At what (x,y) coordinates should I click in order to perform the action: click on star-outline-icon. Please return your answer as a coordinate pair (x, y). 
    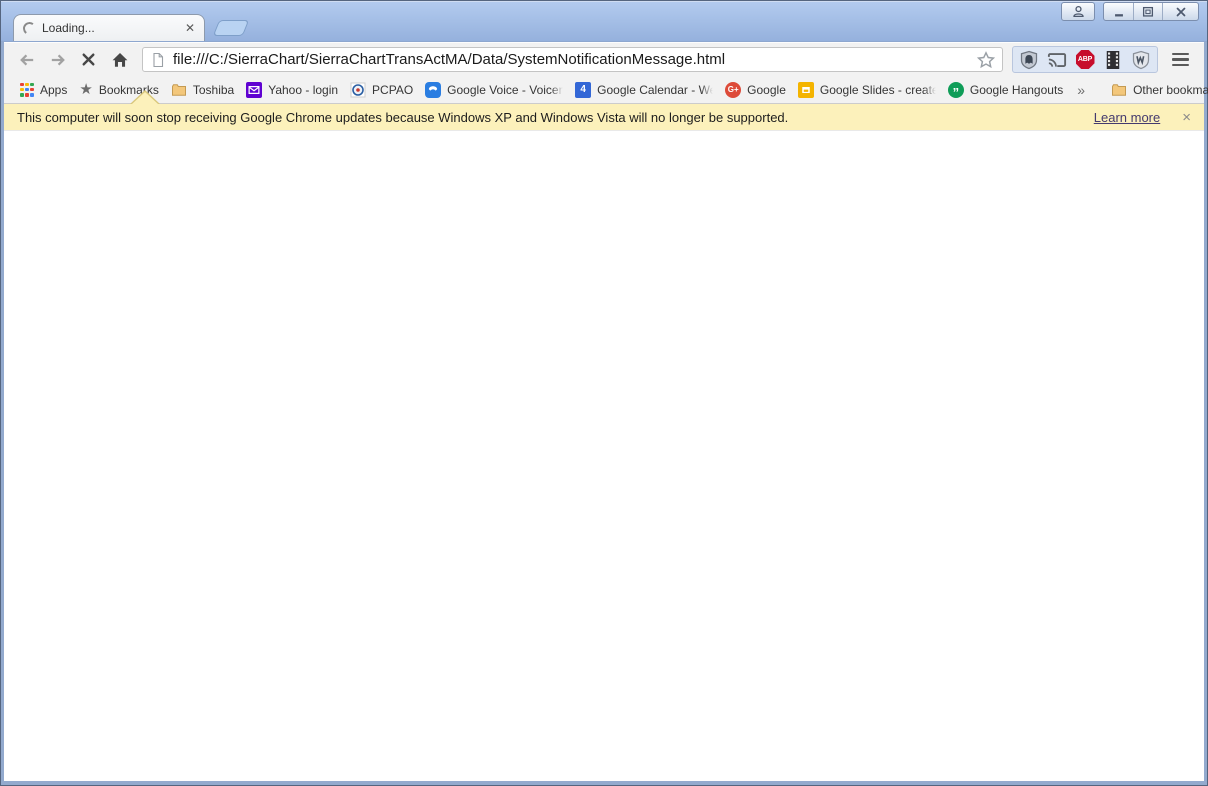
    Looking at the image, I should click on (986, 59).